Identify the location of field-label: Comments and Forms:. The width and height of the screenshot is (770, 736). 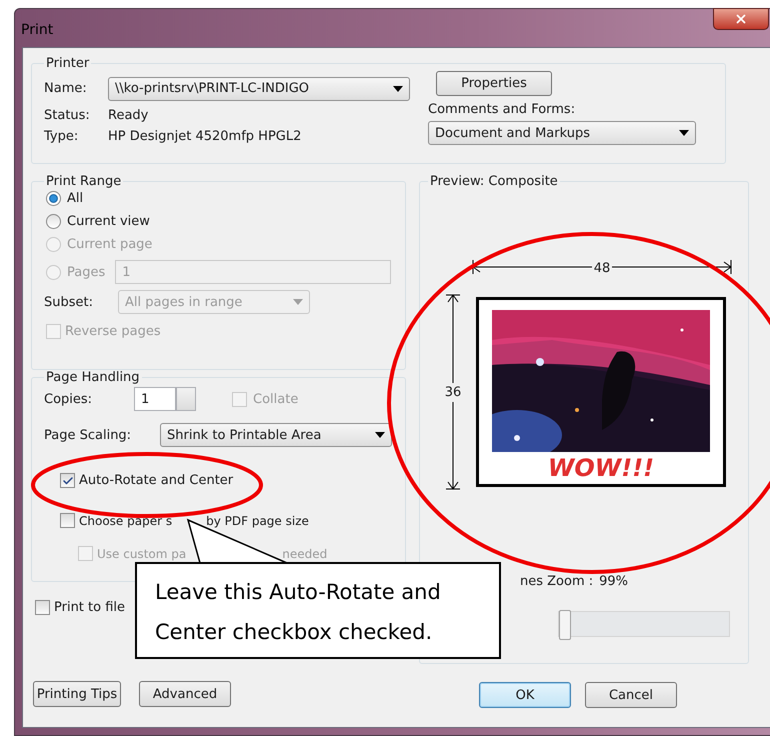
(502, 109).